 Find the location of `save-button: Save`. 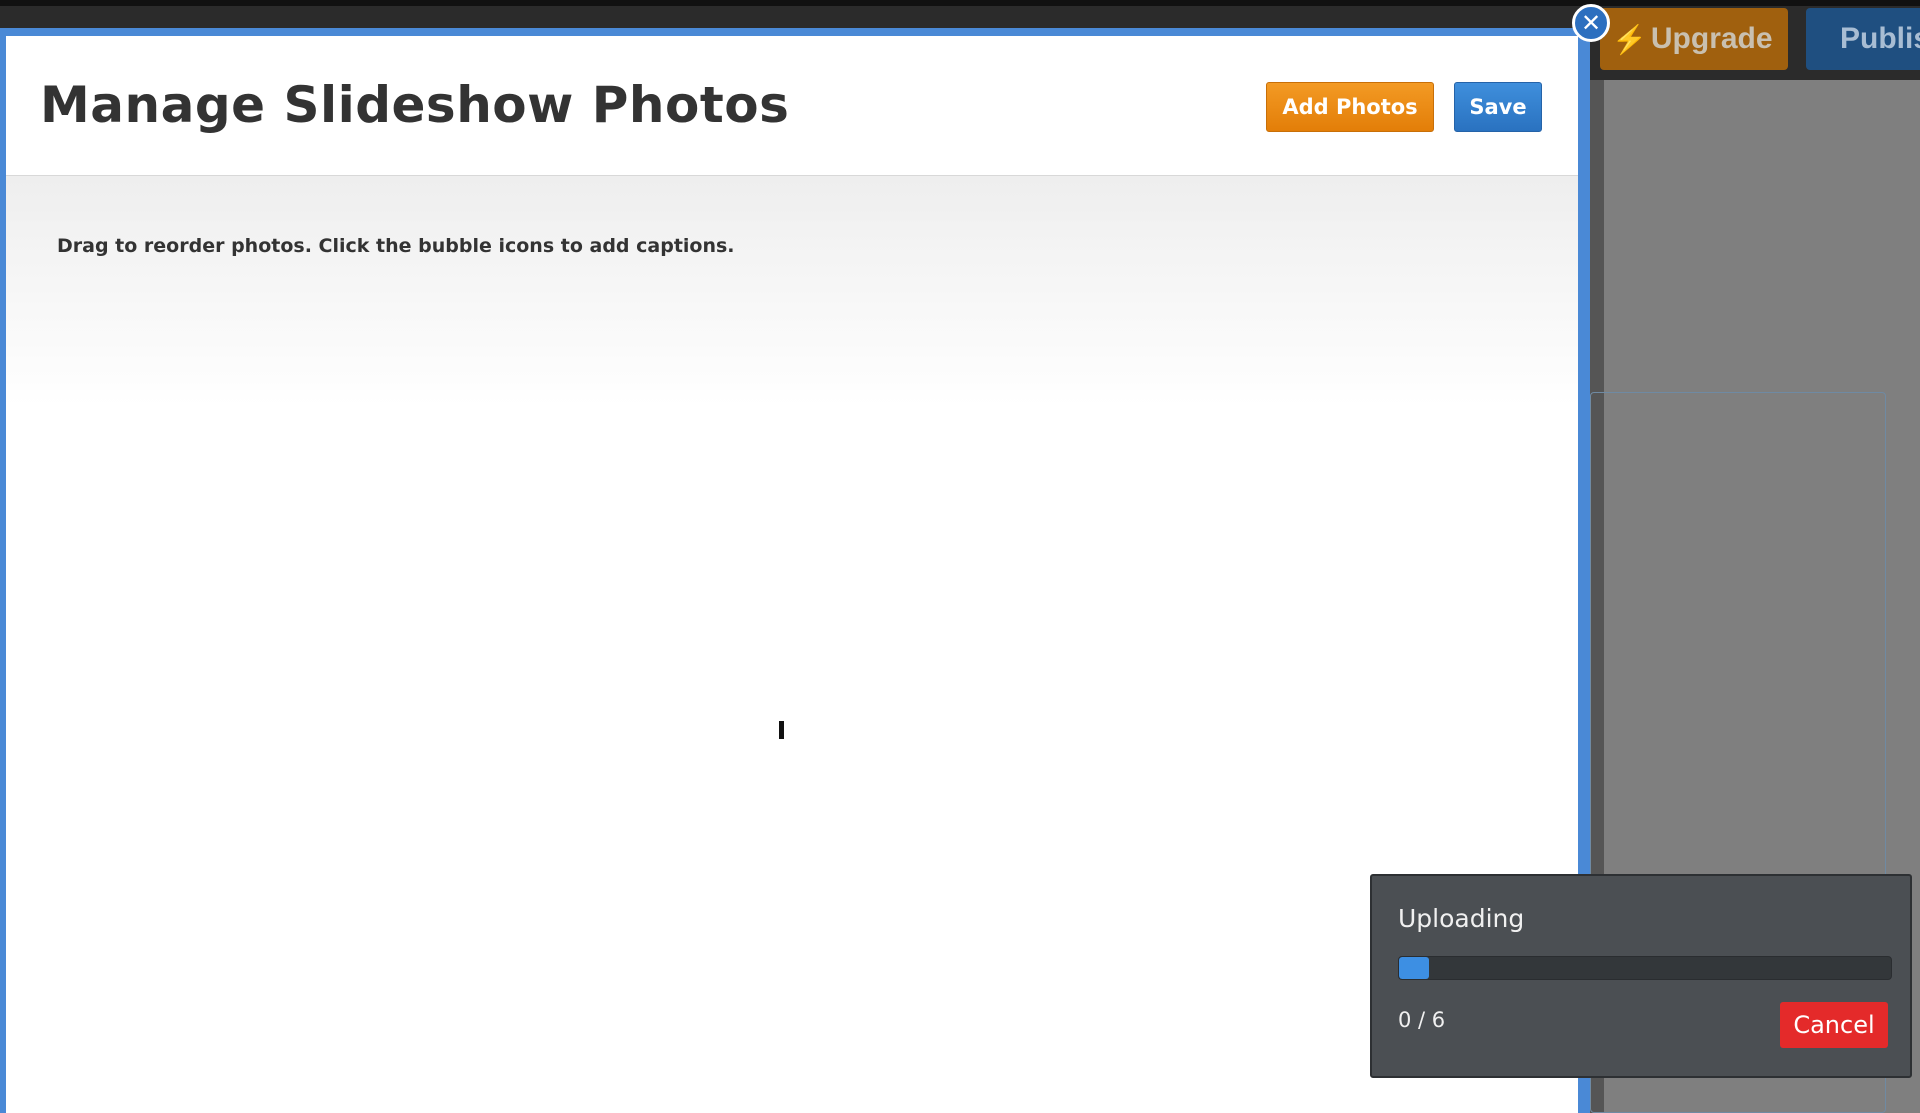

save-button: Save is located at coordinates (1498, 107).